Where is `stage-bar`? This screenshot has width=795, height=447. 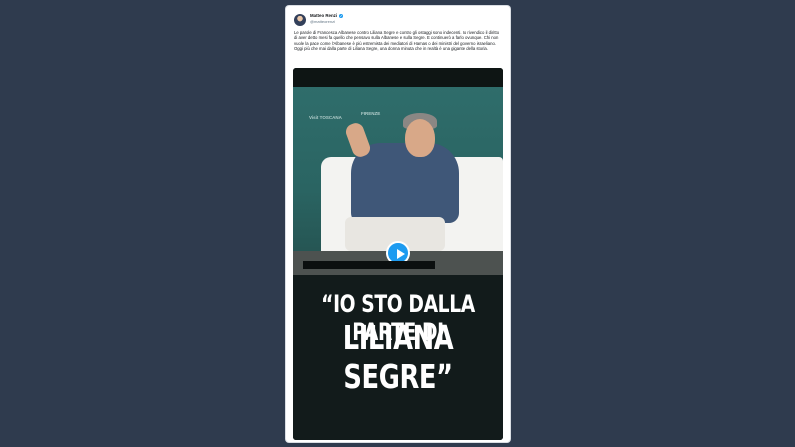
stage-bar is located at coordinates (369, 265).